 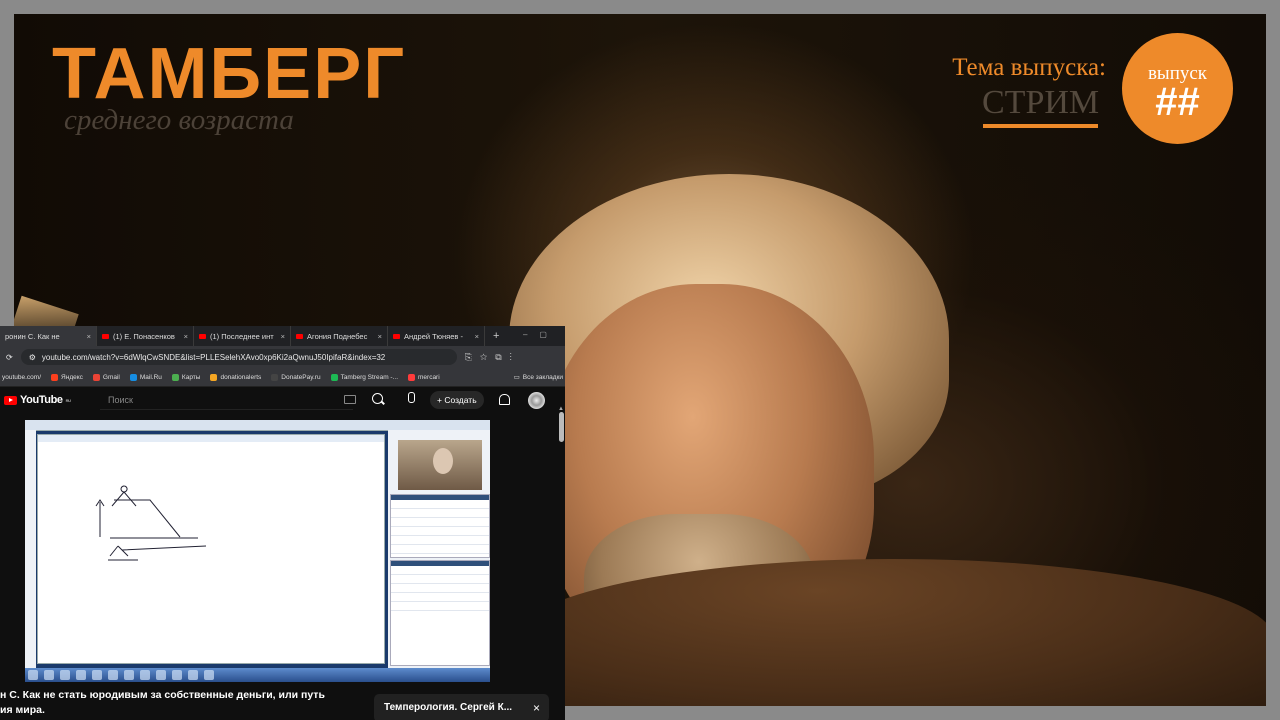 I want to click on youtube-play-icon, so click(x=10, y=400).